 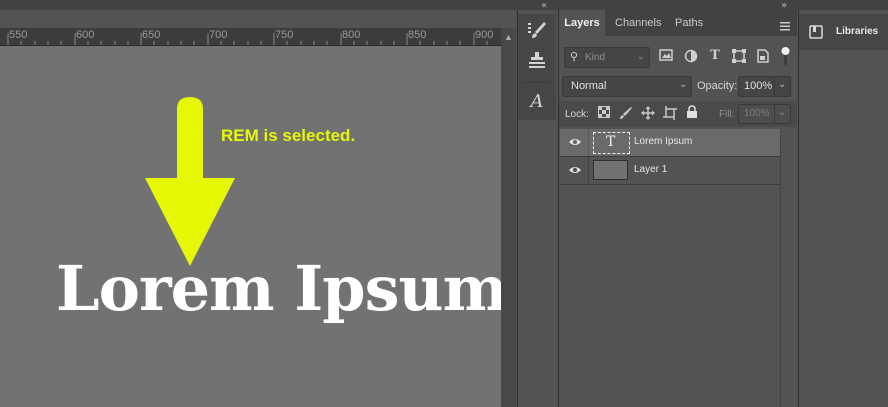 What do you see at coordinates (788, 268) in the screenshot?
I see `layers-scrollbar` at bounding box center [788, 268].